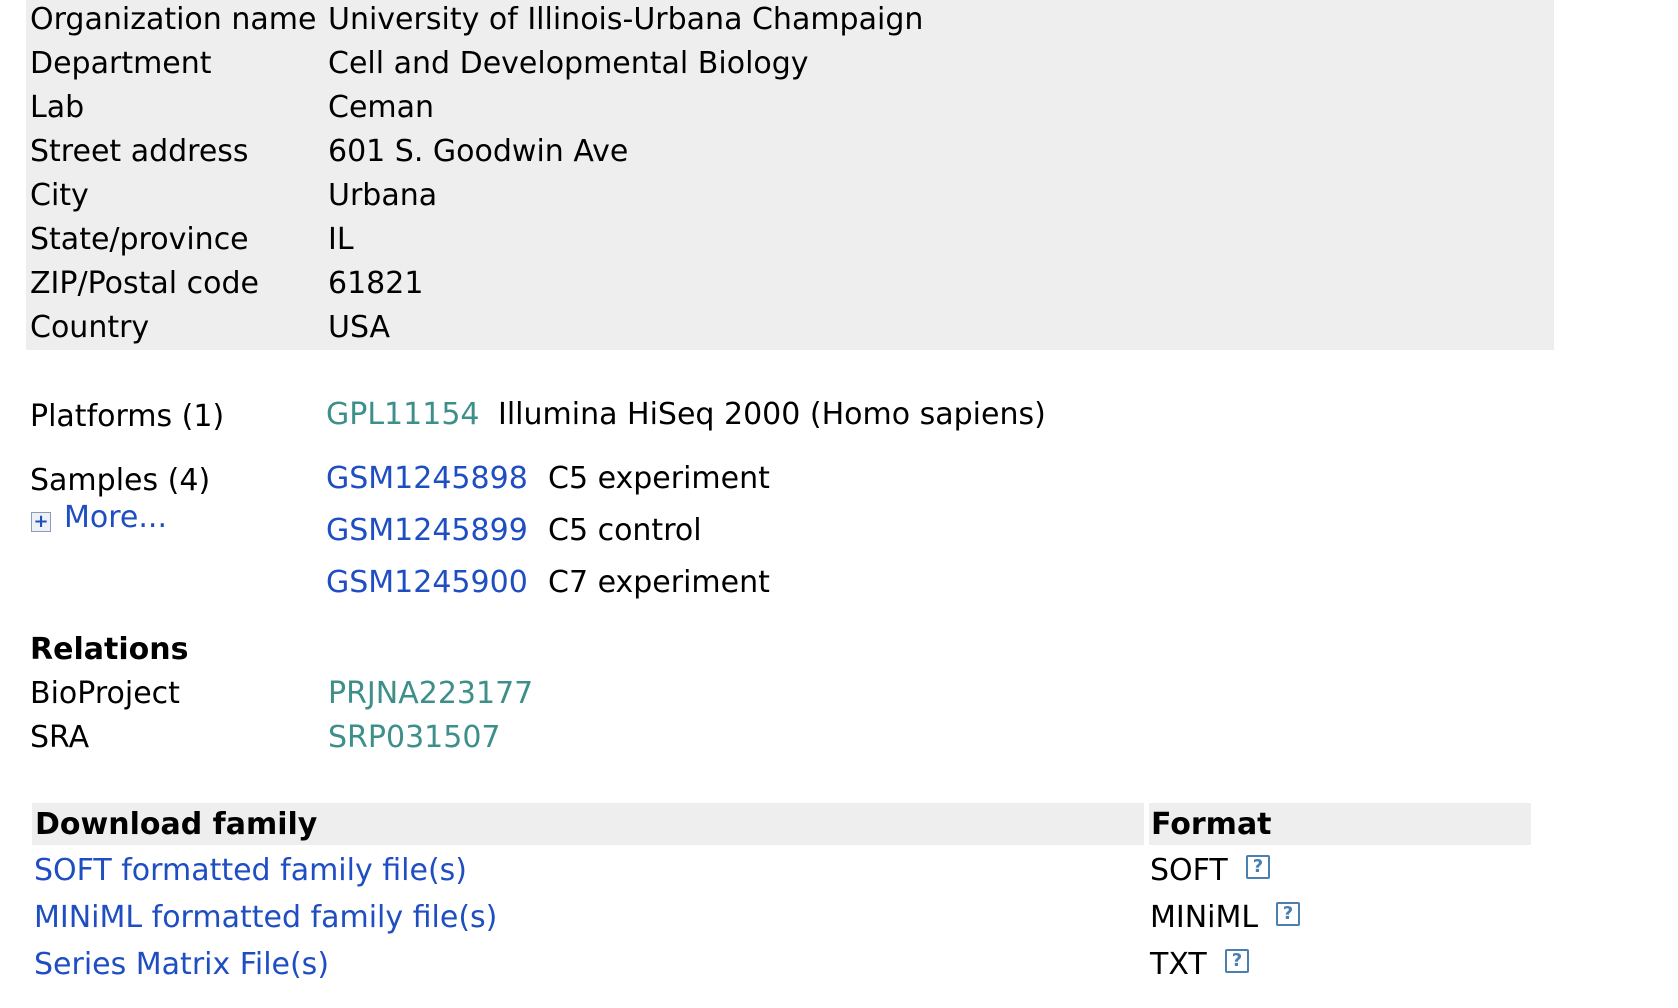 The image size is (1678, 1008). I want to click on contact-label-street: Street address, so click(139, 151).